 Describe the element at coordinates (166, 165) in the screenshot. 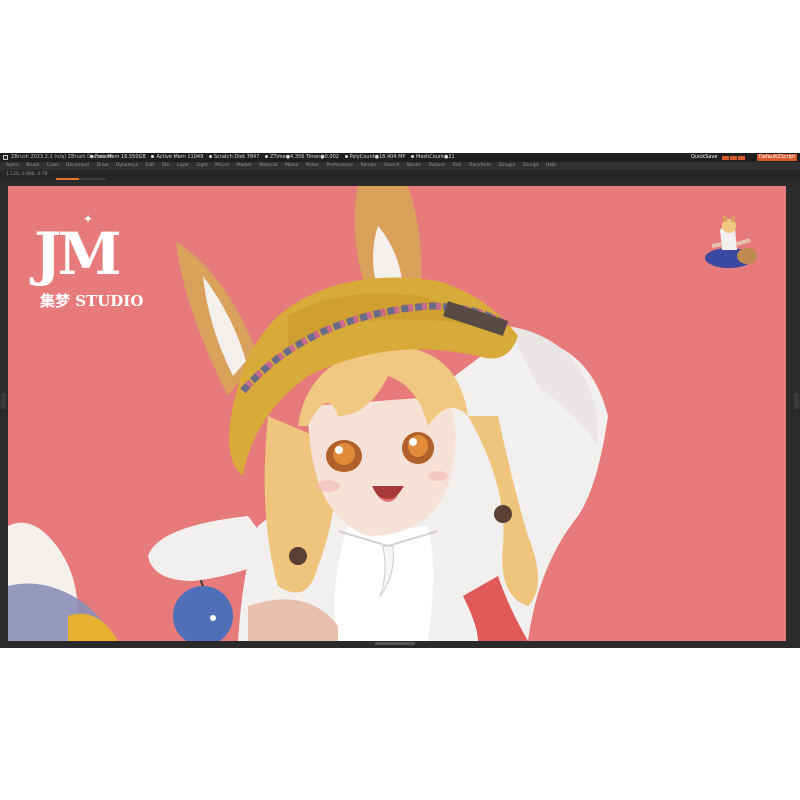

I see `menu-item-file: File` at that location.